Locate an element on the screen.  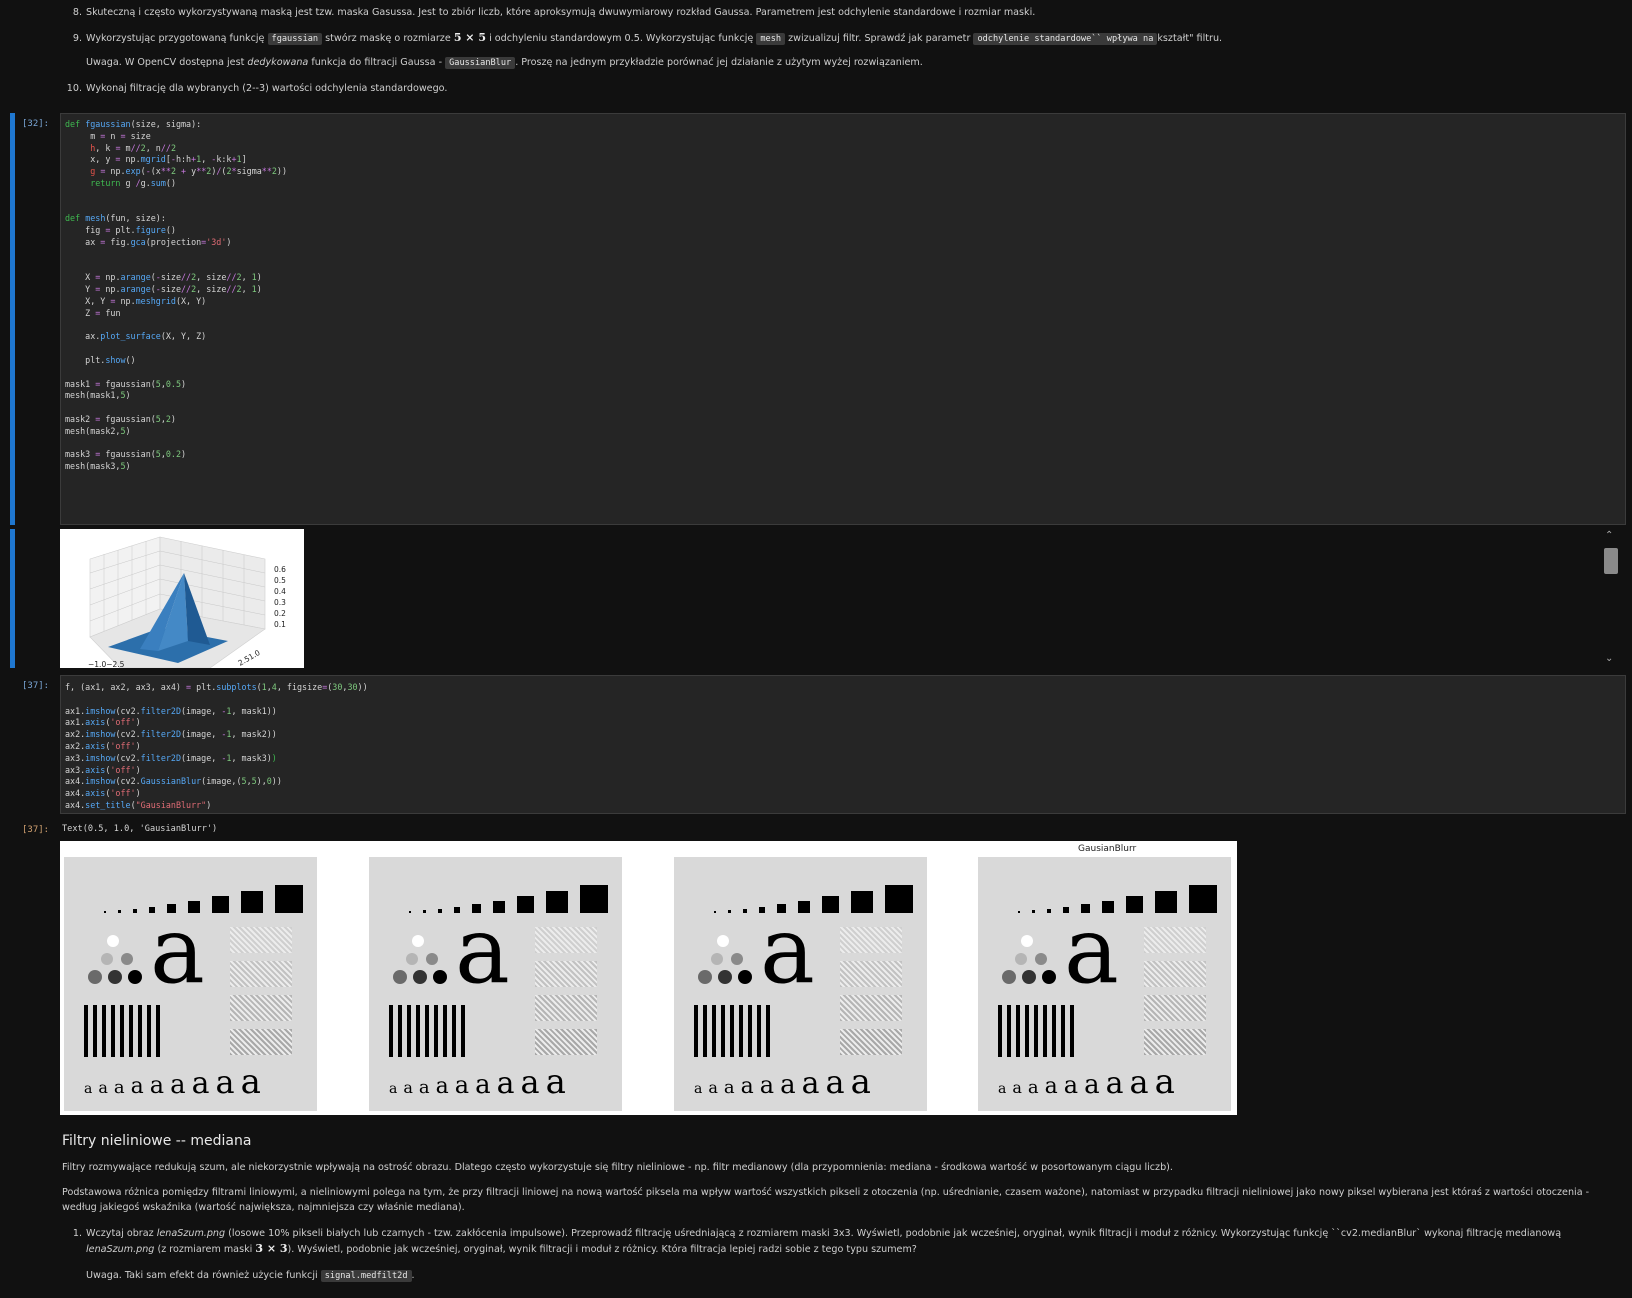
z-tick-label: 0.1 is located at coordinates (280, 624).